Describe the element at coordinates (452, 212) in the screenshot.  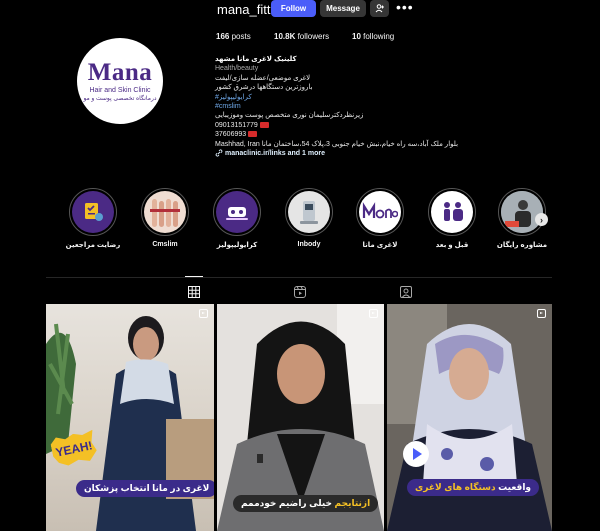
I see `before-after-icon` at that location.